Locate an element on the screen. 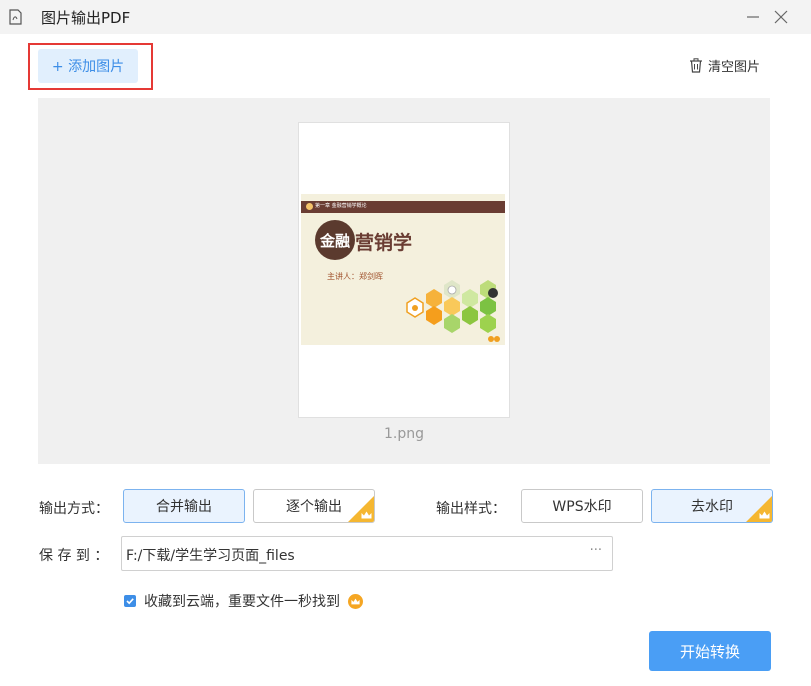 Image resolution: width=811 pixels, height=686 pixels. cloud-save-option: 收藏到云端，重要文件一秒找到 is located at coordinates (243, 601).